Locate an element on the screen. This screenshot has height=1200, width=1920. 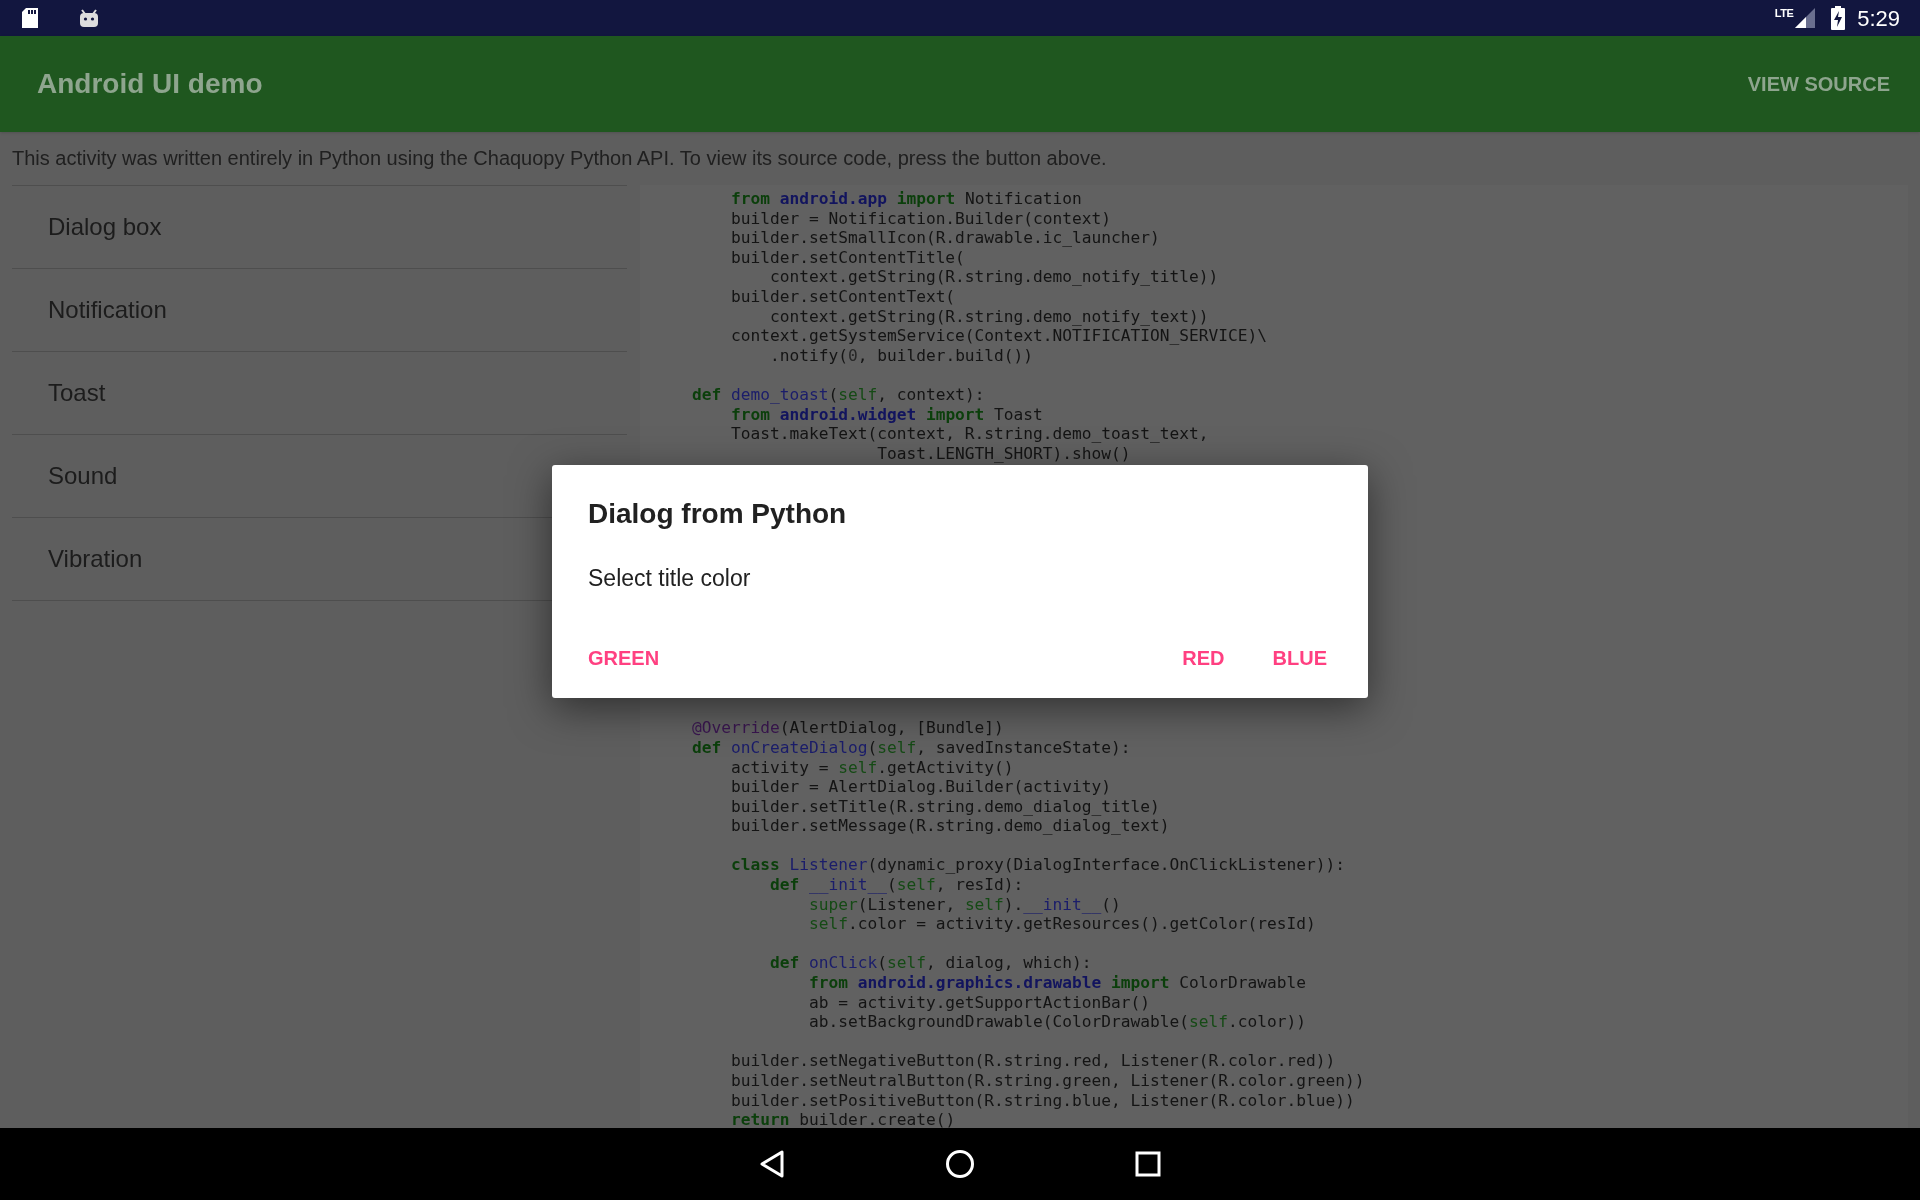
code-line: from android.app import Notification is located at coordinates (905, 199).